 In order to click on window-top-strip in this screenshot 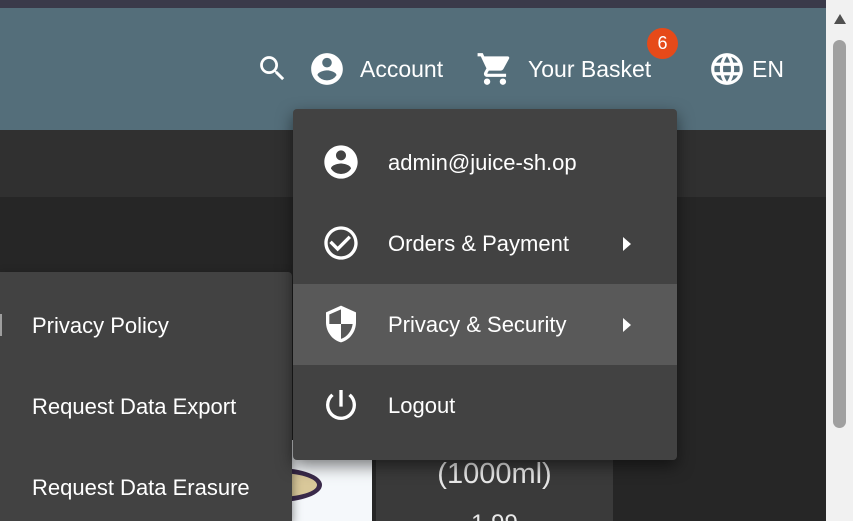, I will do `click(413, 4)`.